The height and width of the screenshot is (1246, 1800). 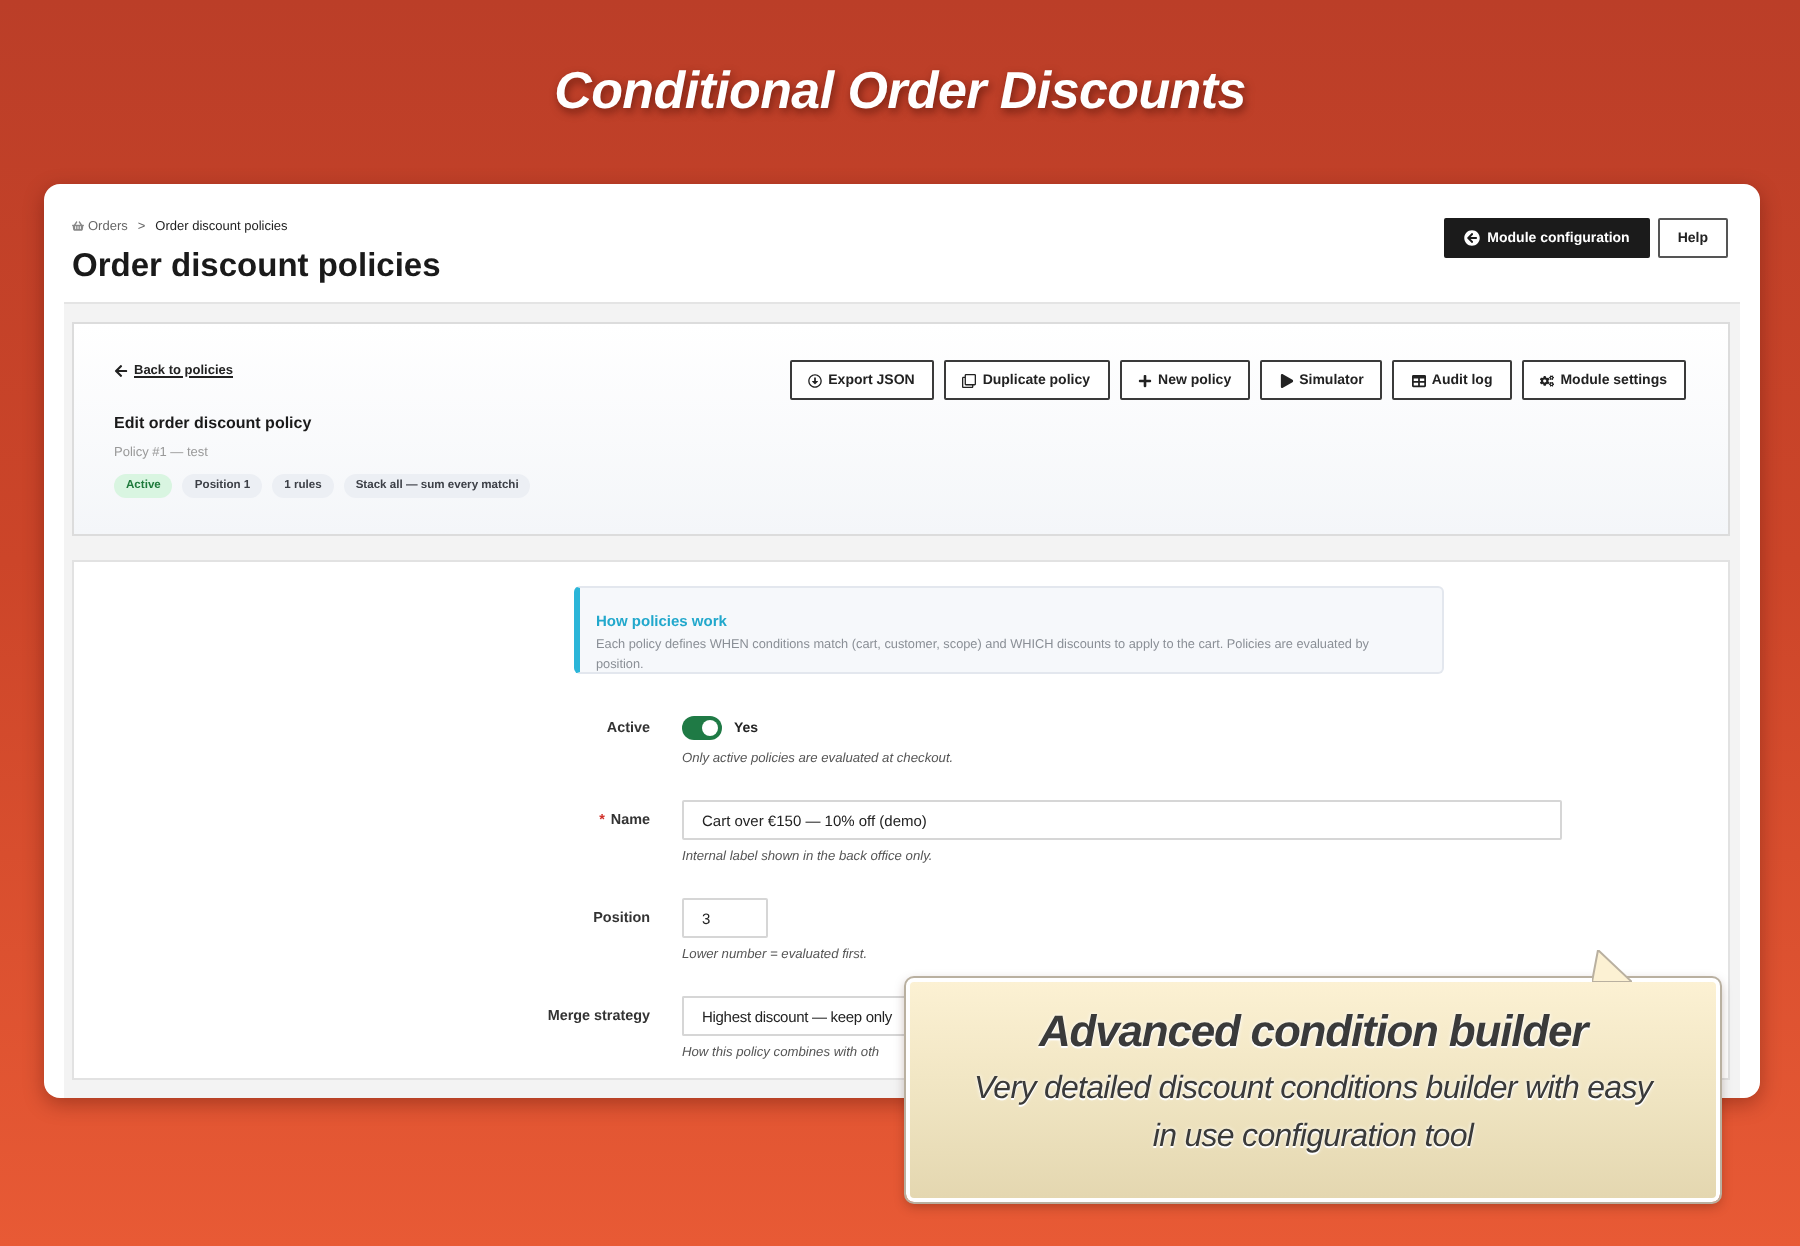 What do you see at coordinates (702, 728) in the screenshot?
I see `toggle-switch` at bounding box center [702, 728].